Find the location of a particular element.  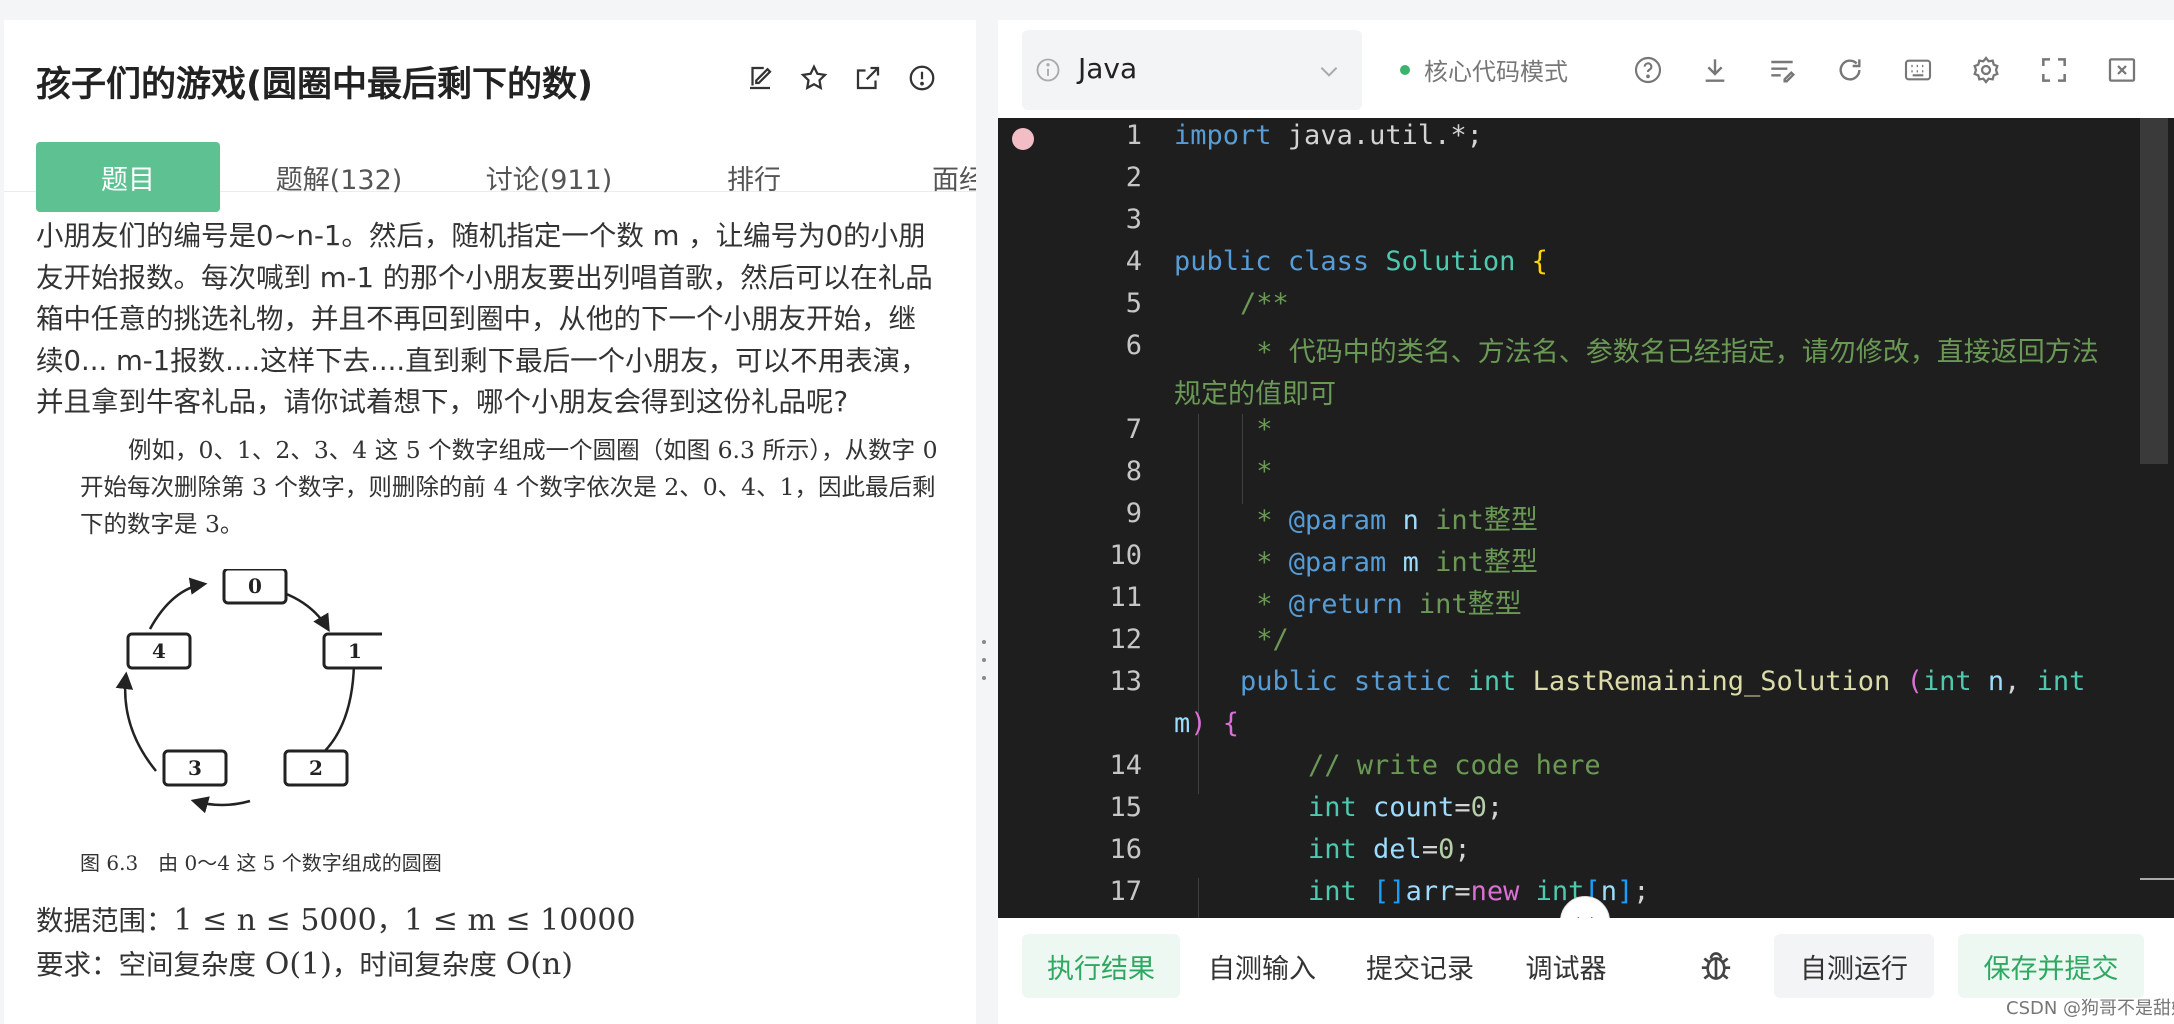

language-select: Java is located at coordinates (1192, 70).